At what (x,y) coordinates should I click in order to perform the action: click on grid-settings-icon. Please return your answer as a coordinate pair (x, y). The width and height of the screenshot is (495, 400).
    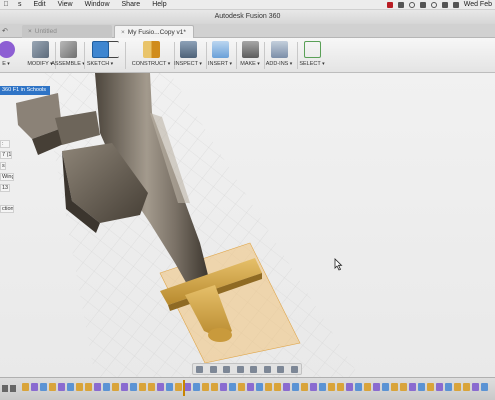
    Looking at the image, I should click on (281, 369).